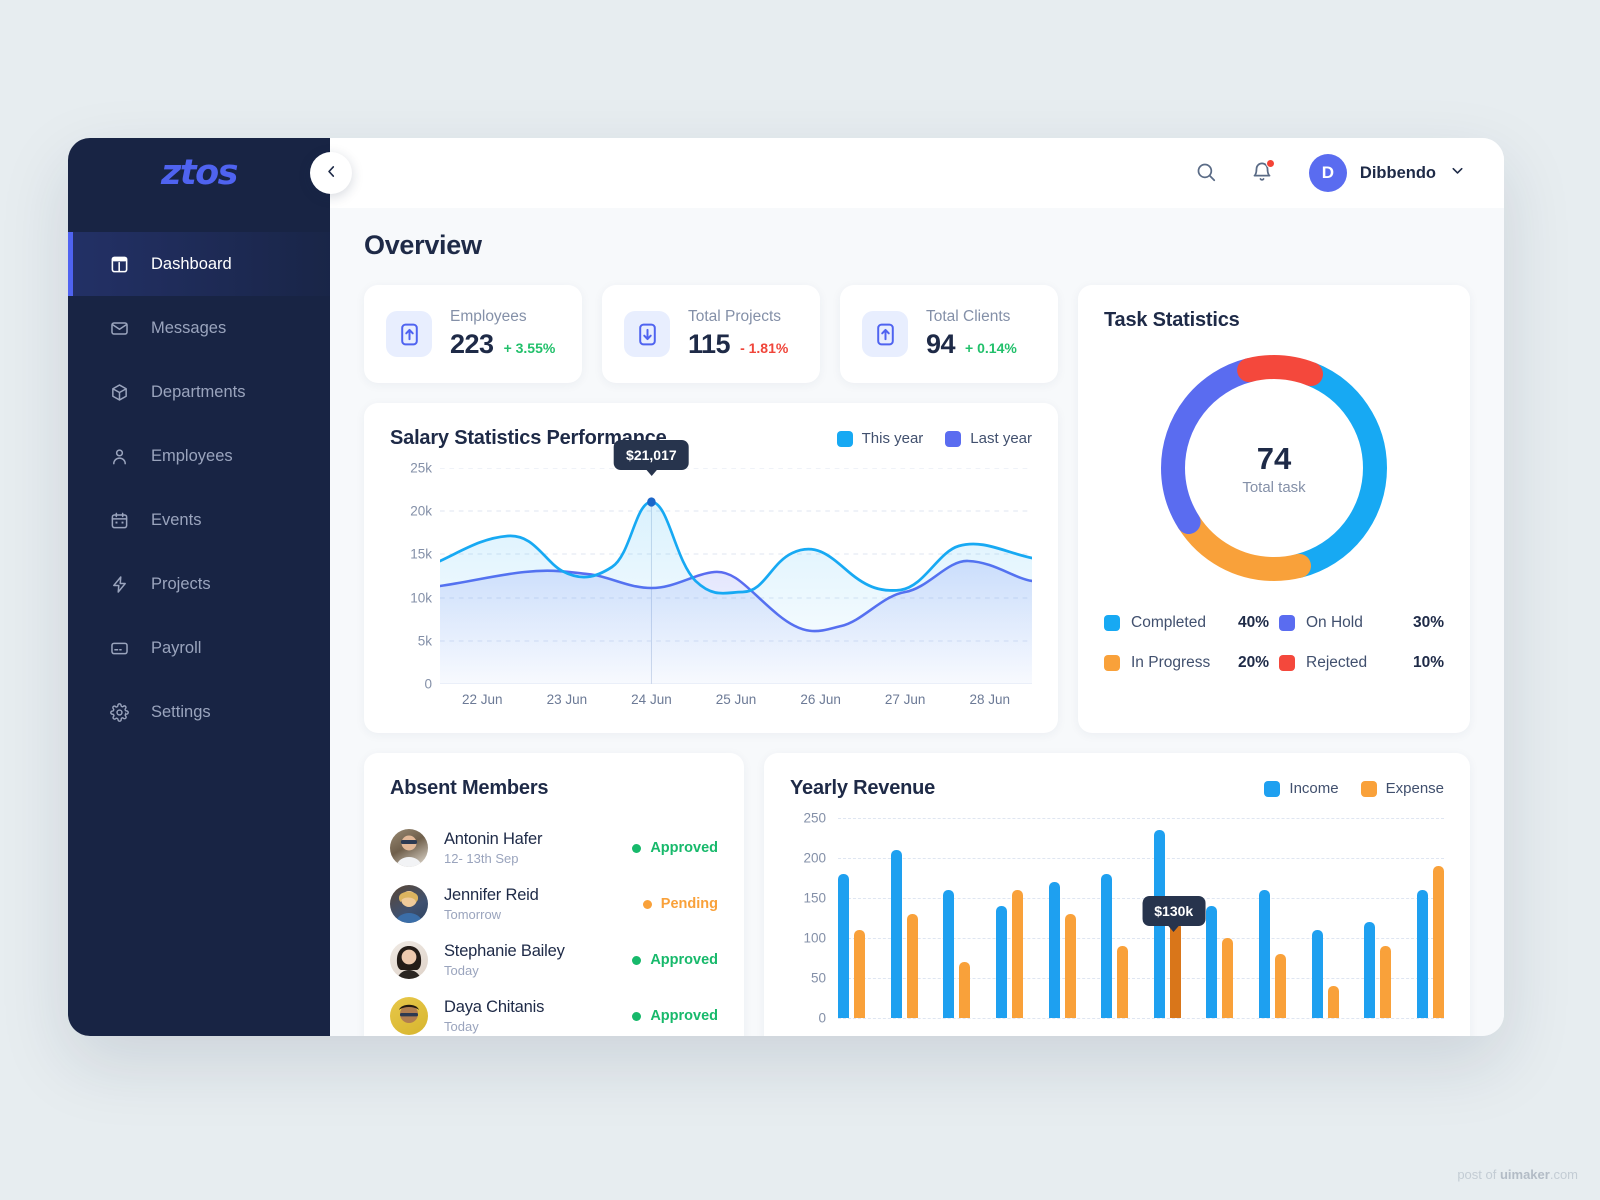  Describe the element at coordinates (424, 641) in the screenshot. I see `y-tick: 5k` at that location.